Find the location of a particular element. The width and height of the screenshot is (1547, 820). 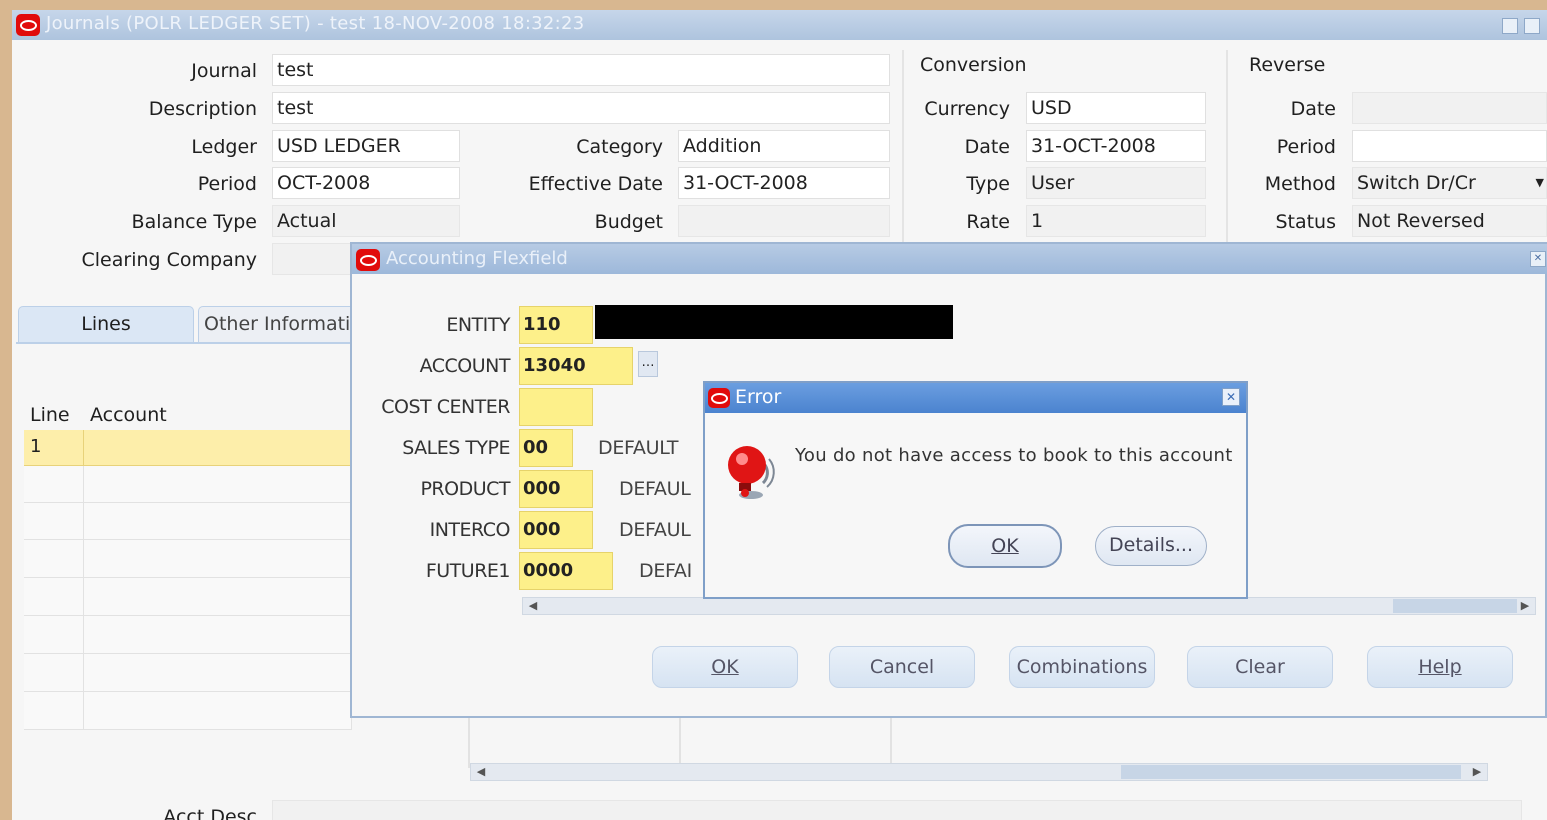

acct-desc-field is located at coordinates (897, 810).